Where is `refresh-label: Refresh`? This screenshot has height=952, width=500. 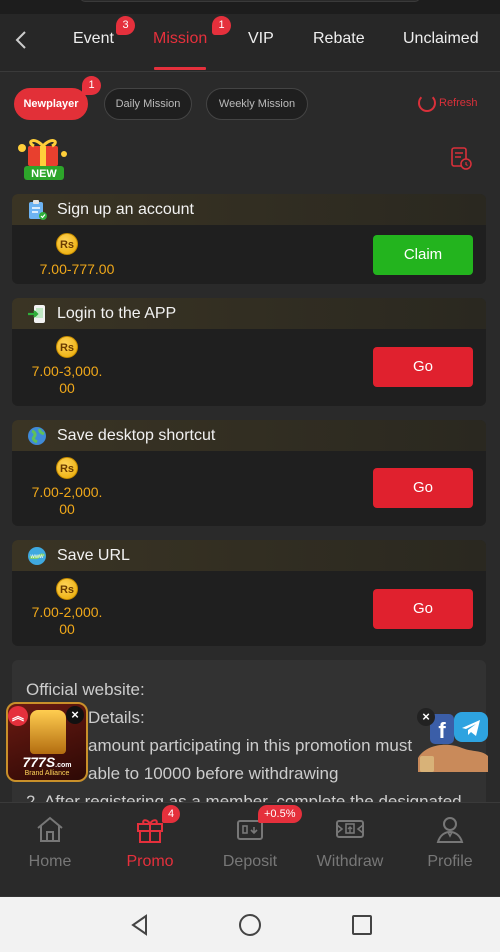
refresh-label: Refresh is located at coordinates (458, 103).